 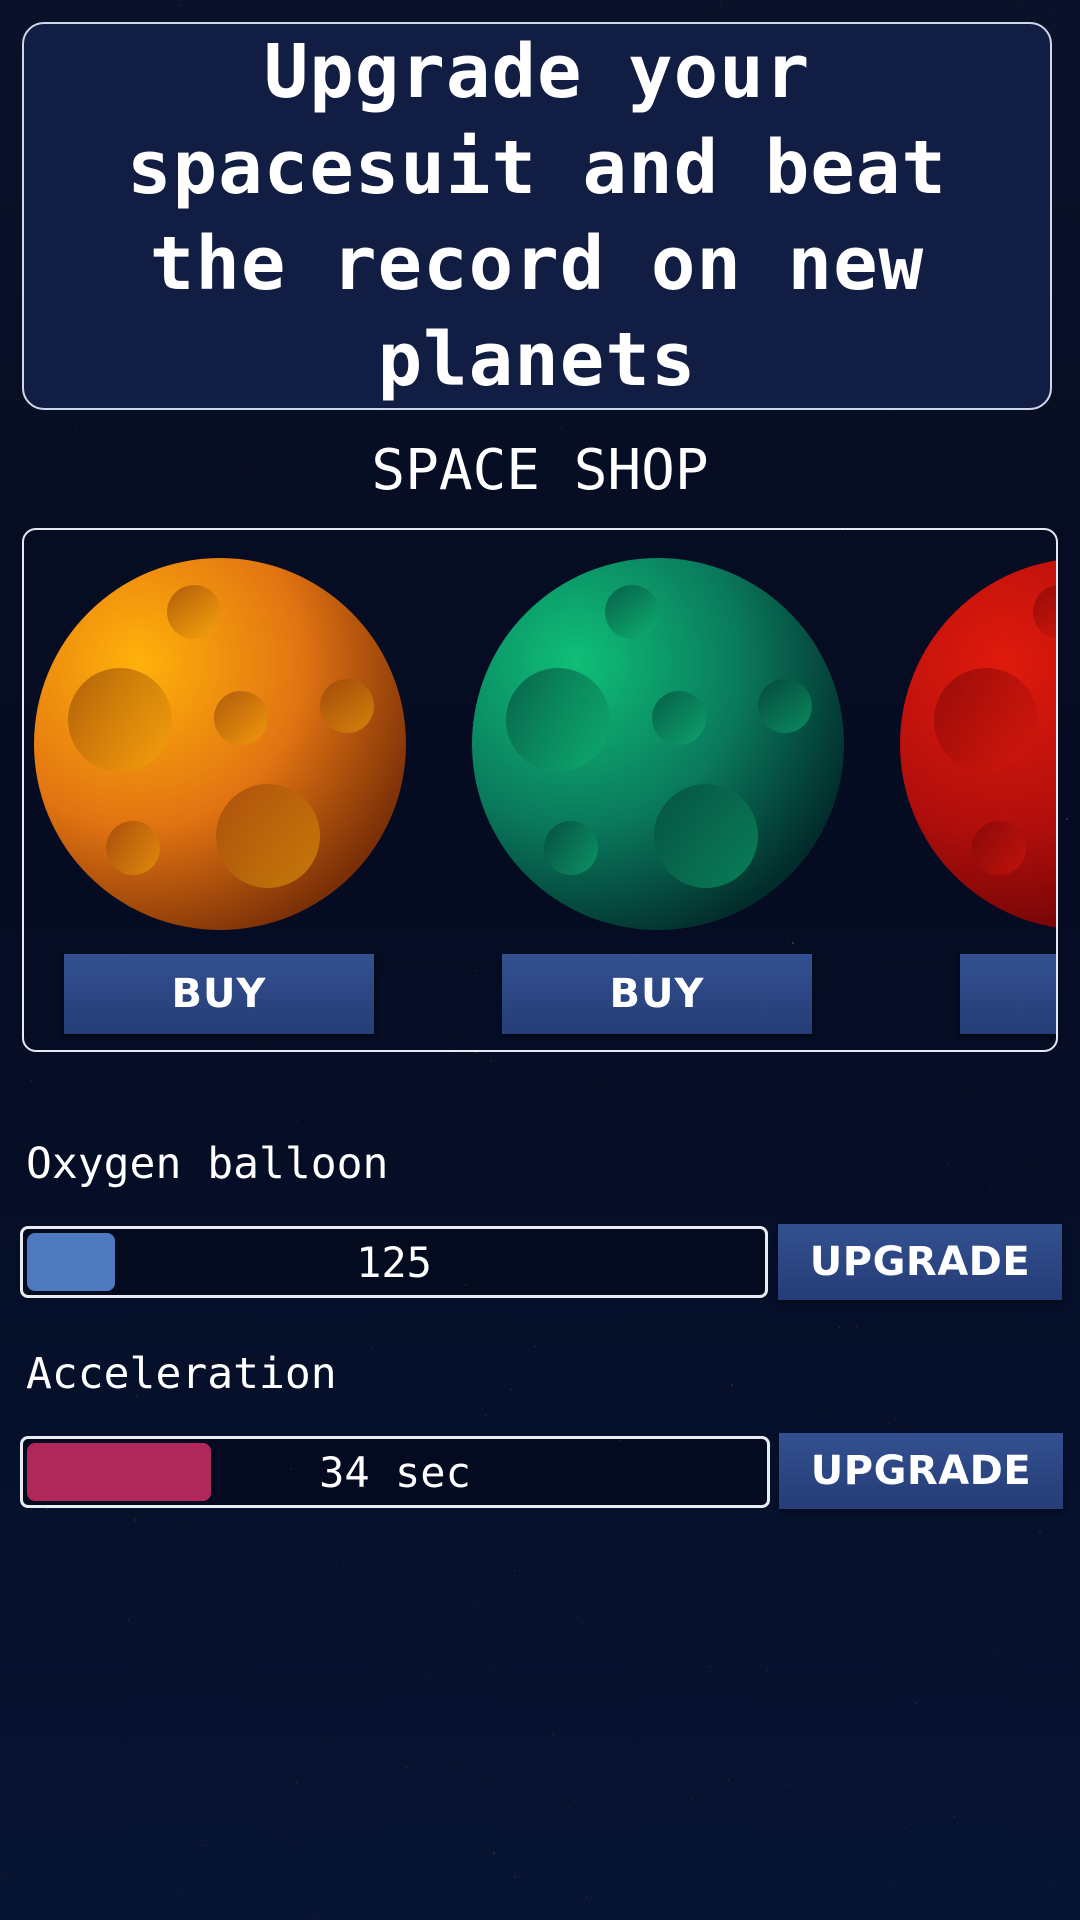 I want to click on stat-label-oxygen: Oxygen balloon, so click(x=207, y=1164).